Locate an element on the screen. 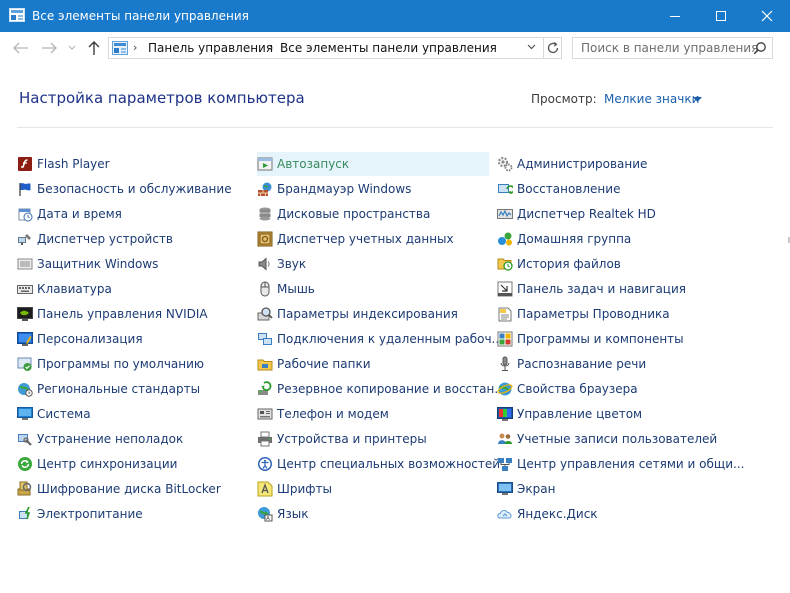 The width and height of the screenshot is (790, 593). cp-item-label: Панель задач и навигация is located at coordinates (601, 289).